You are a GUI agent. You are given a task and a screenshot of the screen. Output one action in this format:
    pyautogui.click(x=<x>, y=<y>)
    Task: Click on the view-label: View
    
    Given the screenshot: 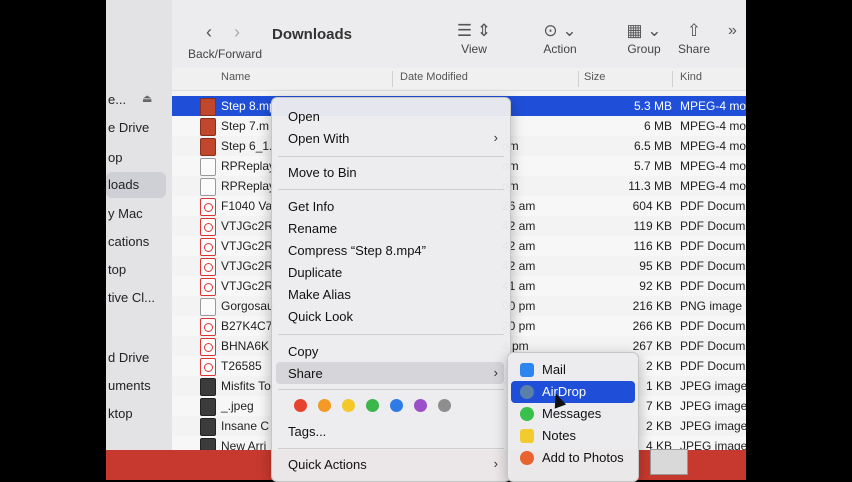 What is the action you would take?
    pyautogui.click(x=474, y=49)
    